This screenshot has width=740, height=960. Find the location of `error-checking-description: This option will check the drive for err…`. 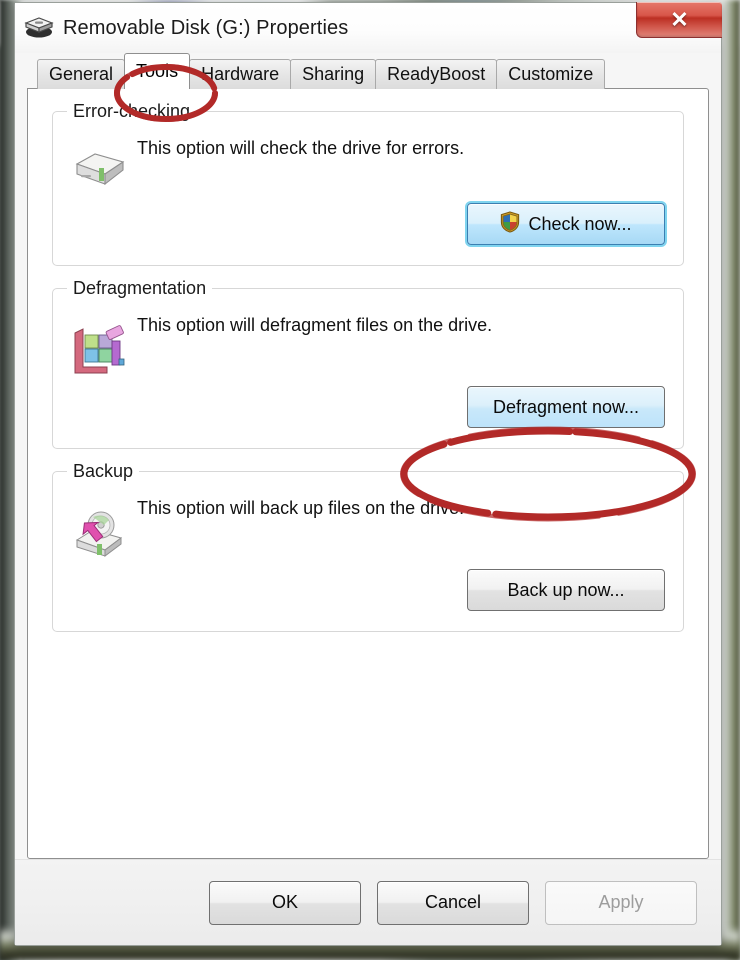

error-checking-description: This option will check the drive for err… is located at coordinates (301, 148).